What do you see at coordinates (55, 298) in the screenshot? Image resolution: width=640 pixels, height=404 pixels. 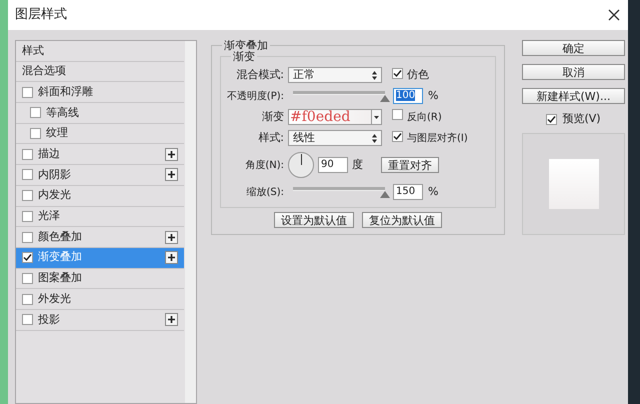 I see `effect-label: 外发光` at bounding box center [55, 298].